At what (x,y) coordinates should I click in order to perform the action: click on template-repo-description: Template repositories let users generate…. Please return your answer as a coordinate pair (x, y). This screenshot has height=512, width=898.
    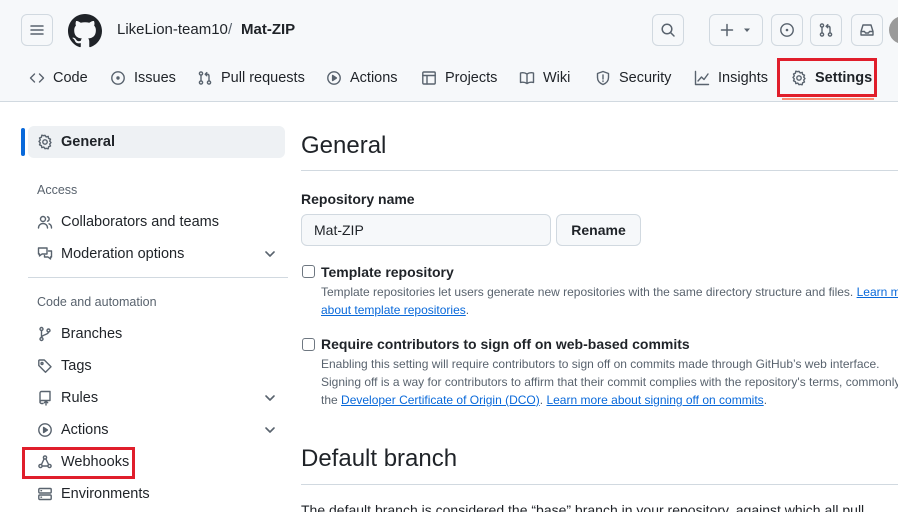
    Looking at the image, I should click on (609, 301).